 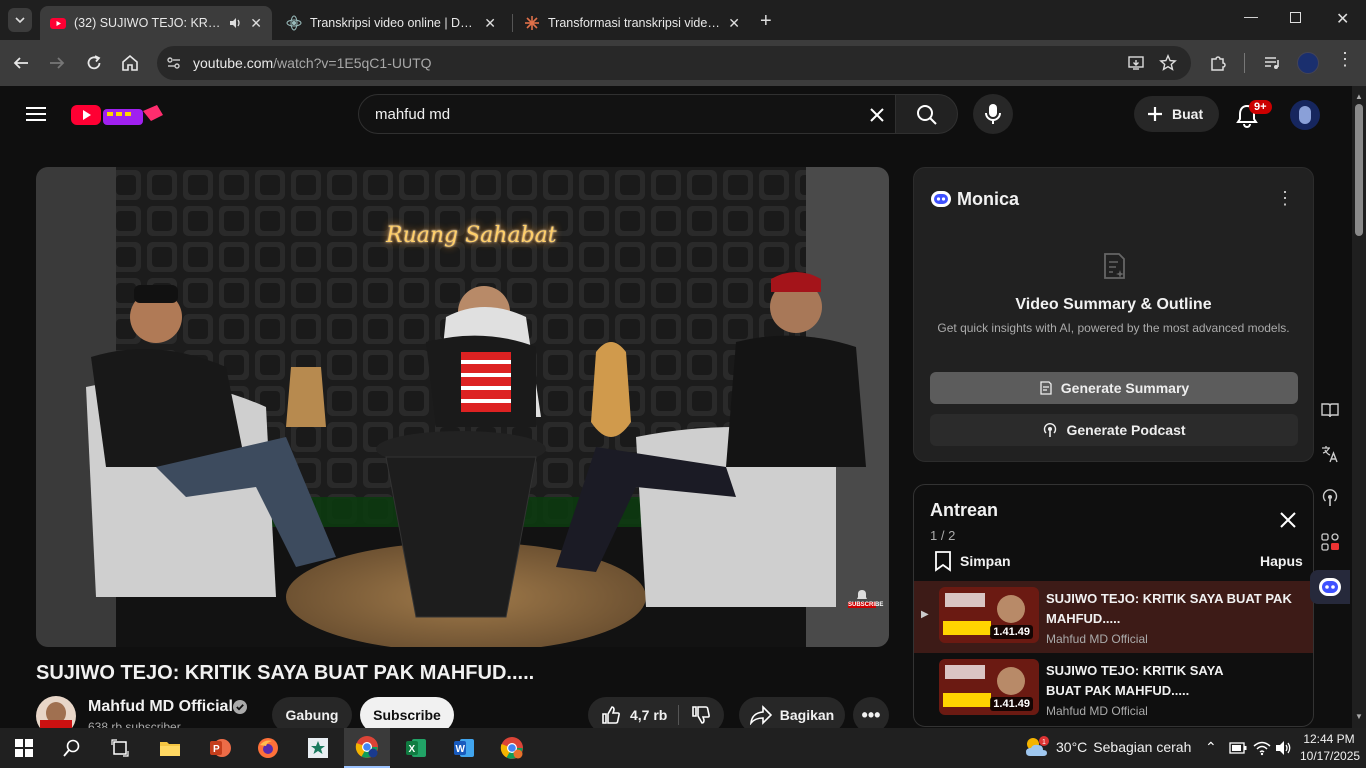 What do you see at coordinates (627, 114) in the screenshot?
I see `search-input: mahfud md` at bounding box center [627, 114].